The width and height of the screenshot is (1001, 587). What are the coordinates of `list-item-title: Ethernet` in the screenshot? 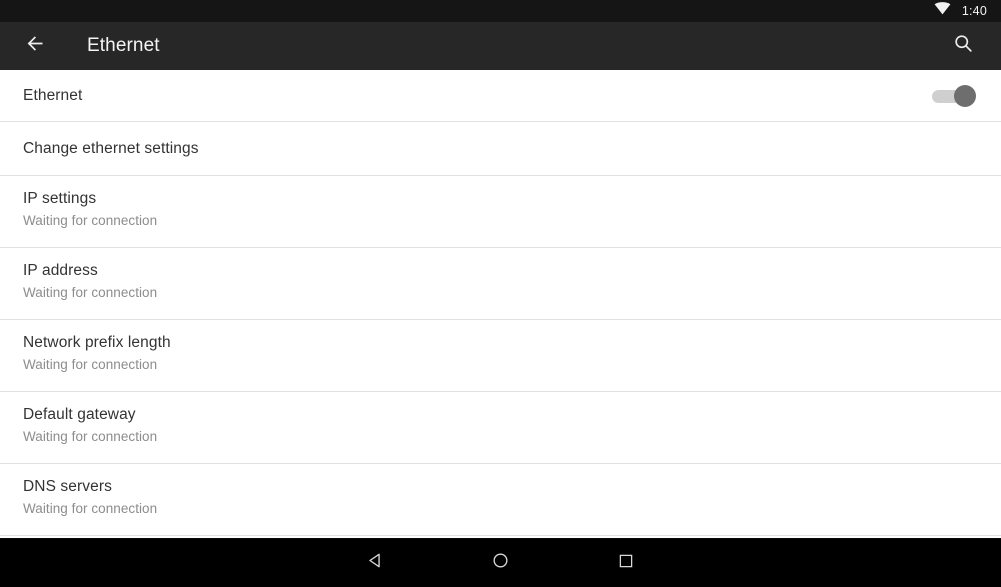 It's located at (53, 95).